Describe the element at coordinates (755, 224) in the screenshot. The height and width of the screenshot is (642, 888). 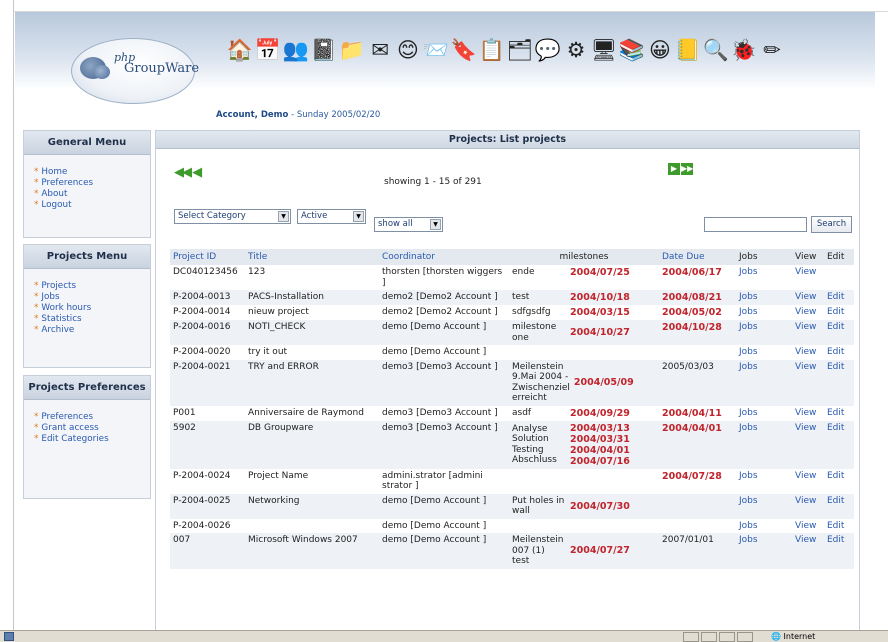
I see `search-input` at that location.